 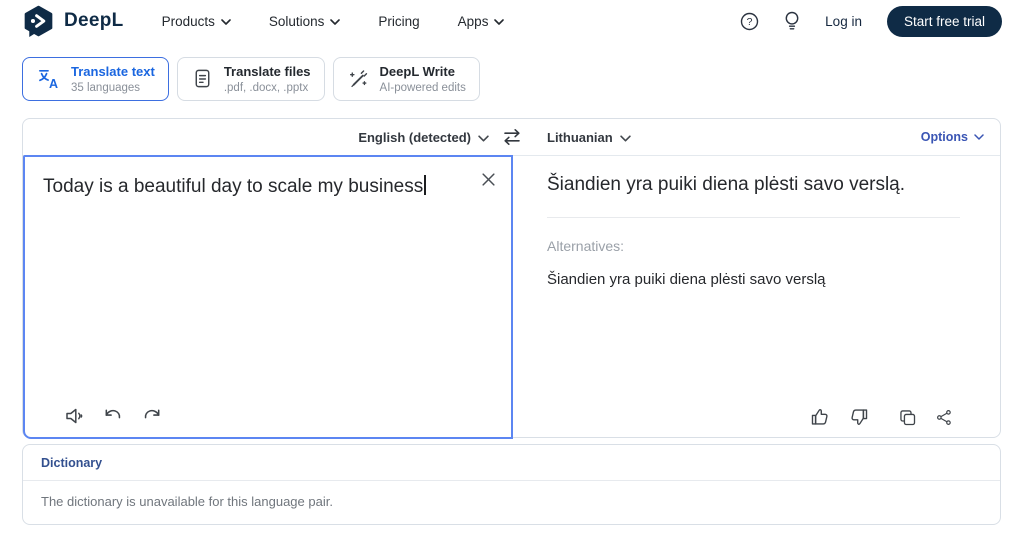 I want to click on tab-text-block: Translate text 35 languages, so click(x=113, y=79).